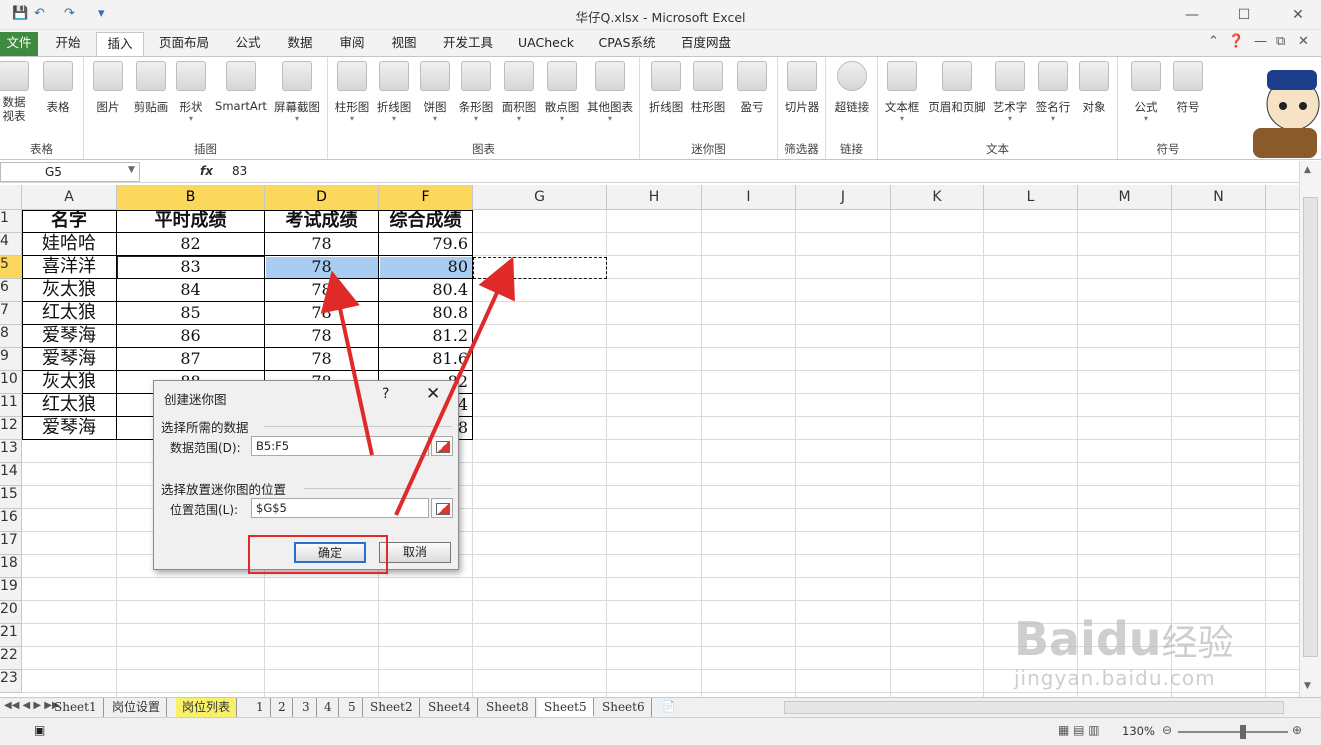 The image size is (1321, 745). Describe the element at coordinates (352, 707) in the screenshot. I see `sheet-tab: 5` at that location.